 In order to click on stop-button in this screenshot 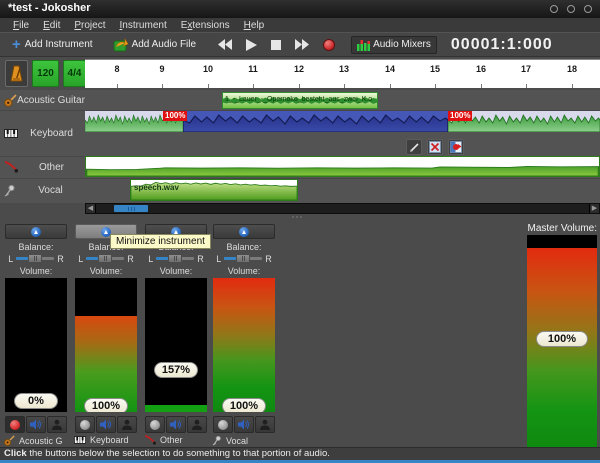, I will do `click(276, 44)`.